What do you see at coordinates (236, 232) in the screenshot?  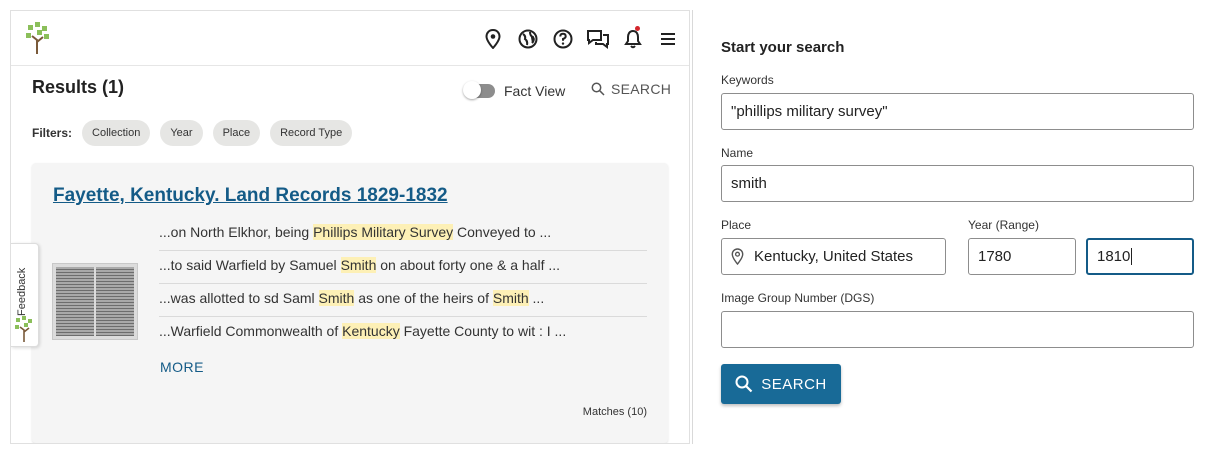 I see `snippet-text: ...on North Elkhor, being` at bounding box center [236, 232].